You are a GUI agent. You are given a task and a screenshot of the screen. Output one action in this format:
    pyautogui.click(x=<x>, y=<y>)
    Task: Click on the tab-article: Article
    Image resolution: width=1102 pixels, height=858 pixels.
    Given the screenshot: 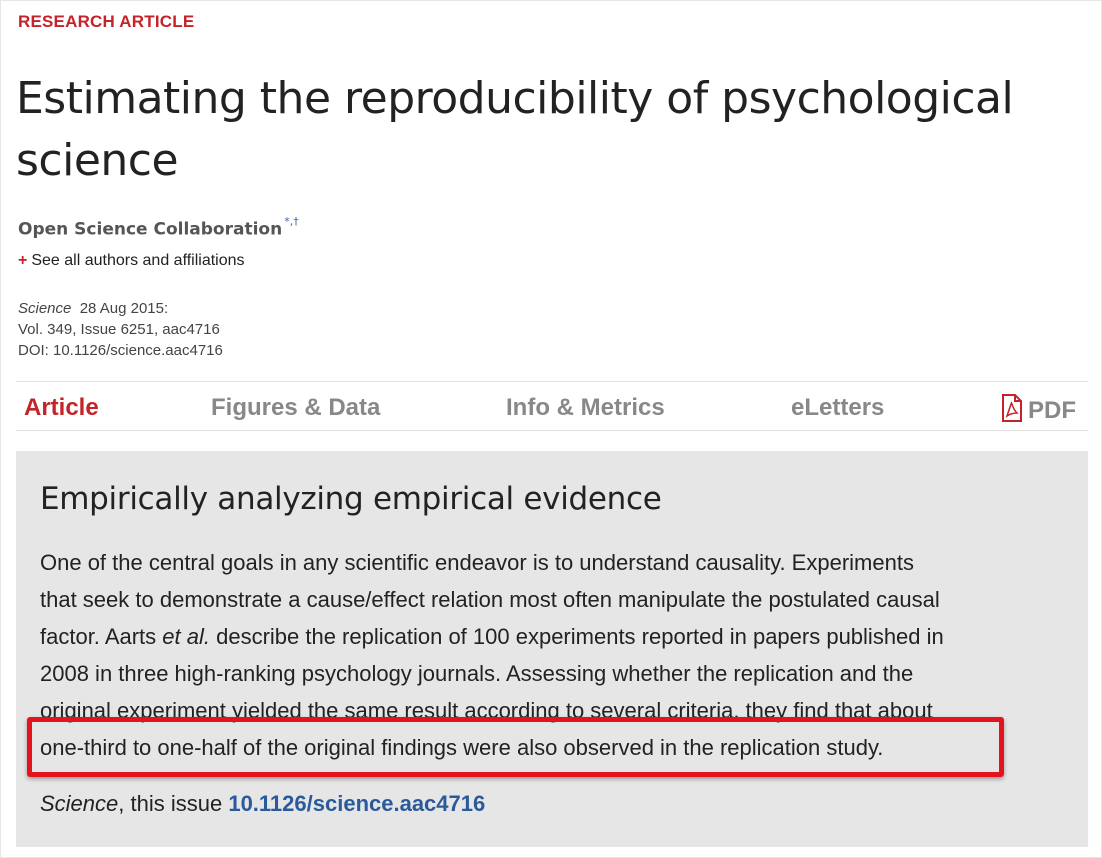 What is the action you would take?
    pyautogui.click(x=61, y=408)
    